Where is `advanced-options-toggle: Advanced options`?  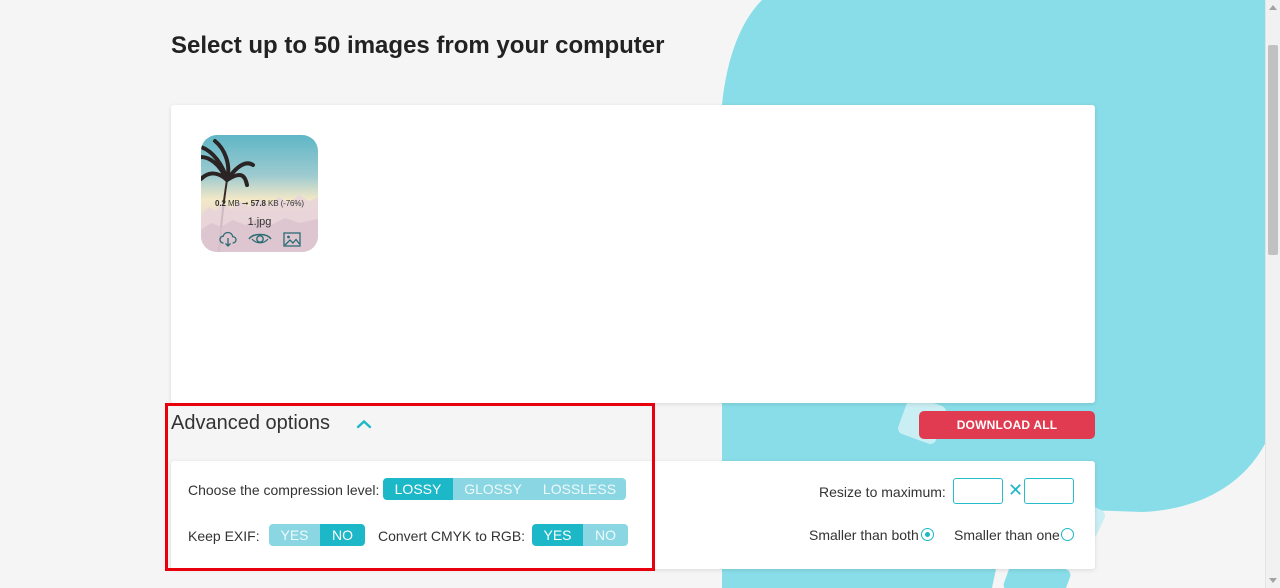 advanced-options-toggle: Advanced options is located at coordinates (271, 423).